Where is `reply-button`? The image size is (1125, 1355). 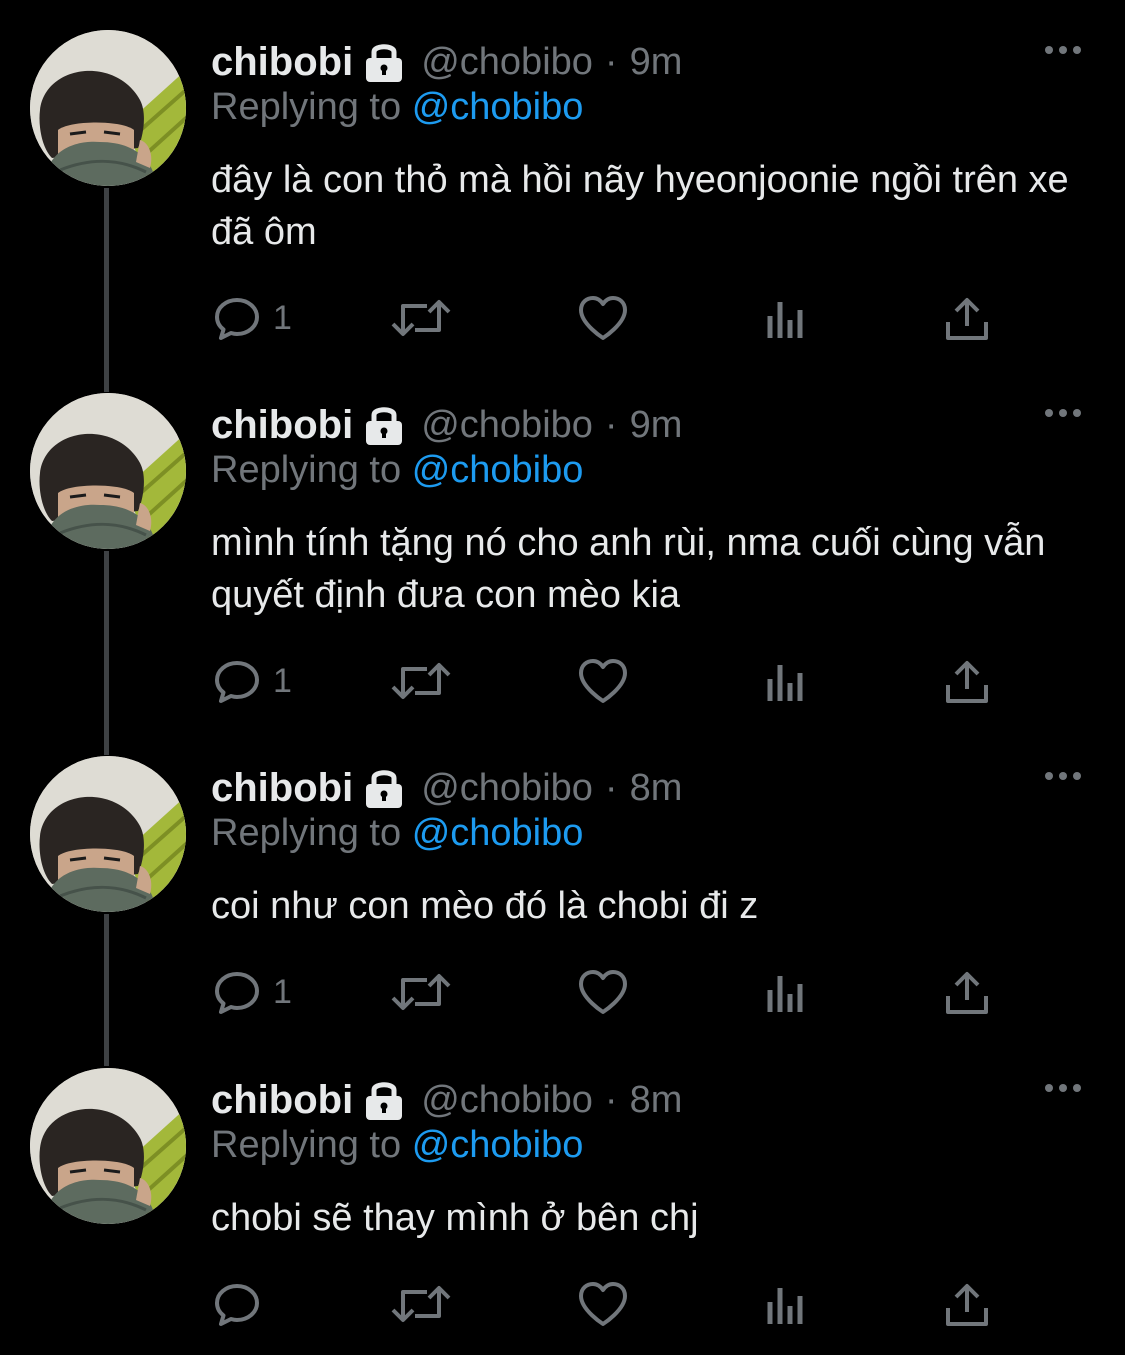
reply-button is located at coordinates (243, 1304).